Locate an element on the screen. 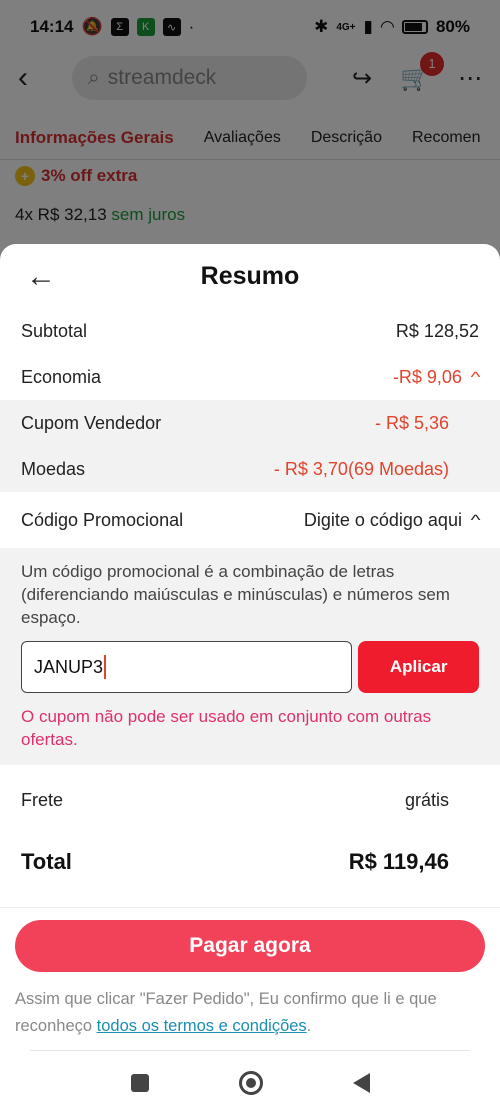  coins-row: Moedas - R$ 3,70(69 Moedas) is located at coordinates (250, 469).